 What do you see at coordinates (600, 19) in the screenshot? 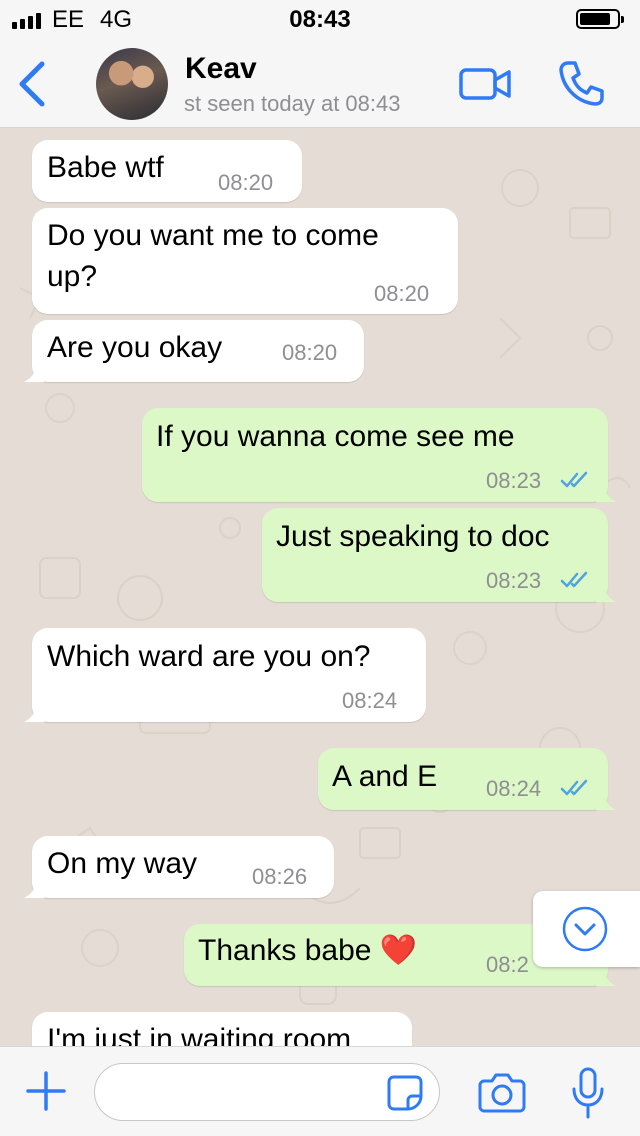
I see `battery-icon` at bounding box center [600, 19].